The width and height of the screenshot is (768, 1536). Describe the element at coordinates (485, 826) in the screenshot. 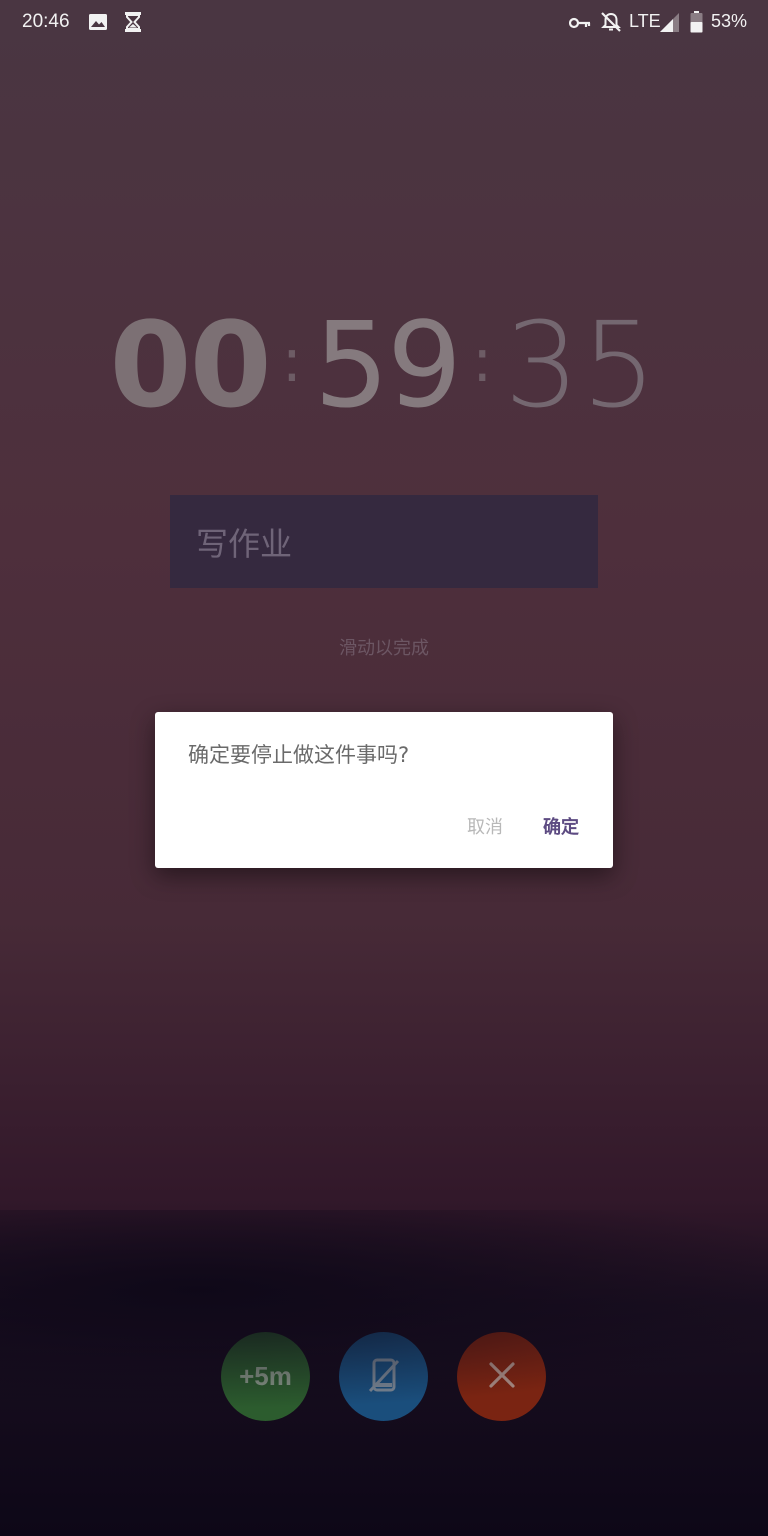

I see `cancel-button: 取消` at that location.